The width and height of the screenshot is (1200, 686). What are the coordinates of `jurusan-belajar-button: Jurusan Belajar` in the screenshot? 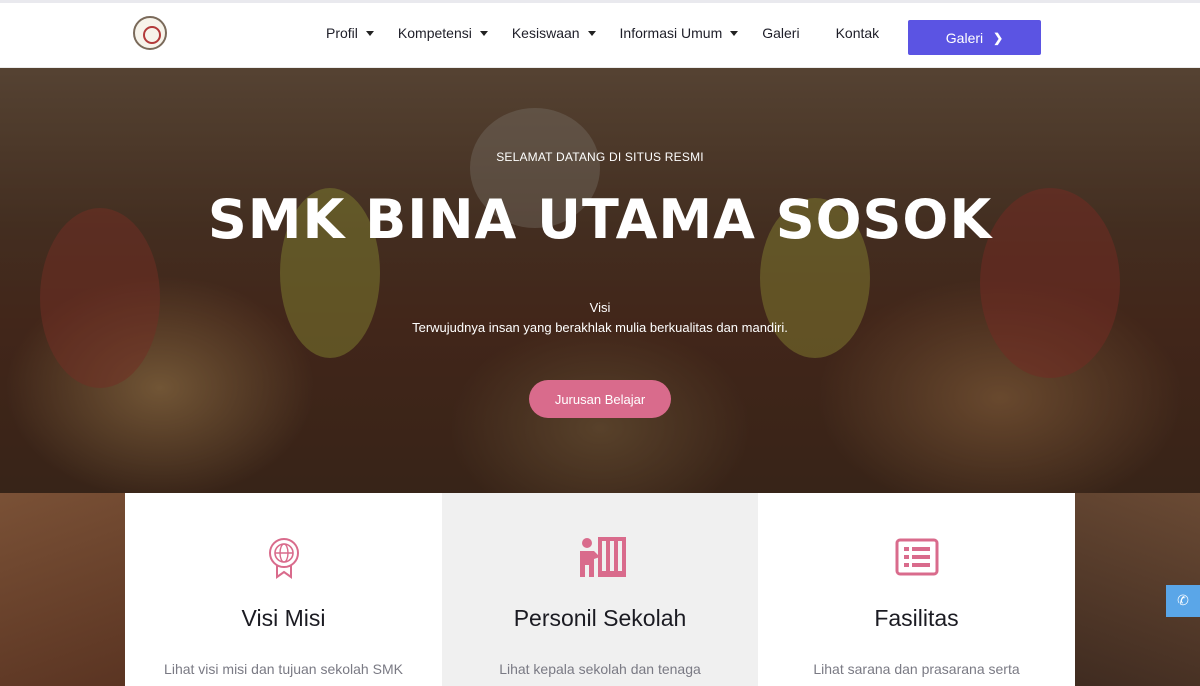 It's located at (600, 399).